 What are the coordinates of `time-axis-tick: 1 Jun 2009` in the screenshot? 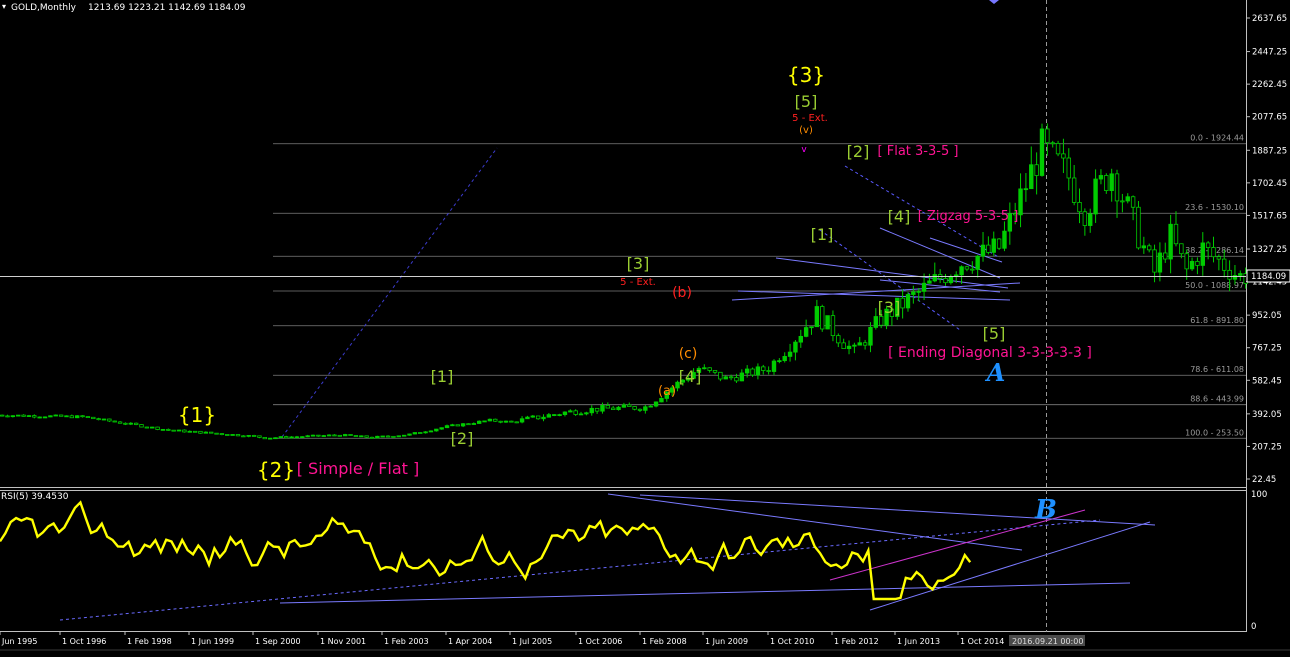 It's located at (726, 641).